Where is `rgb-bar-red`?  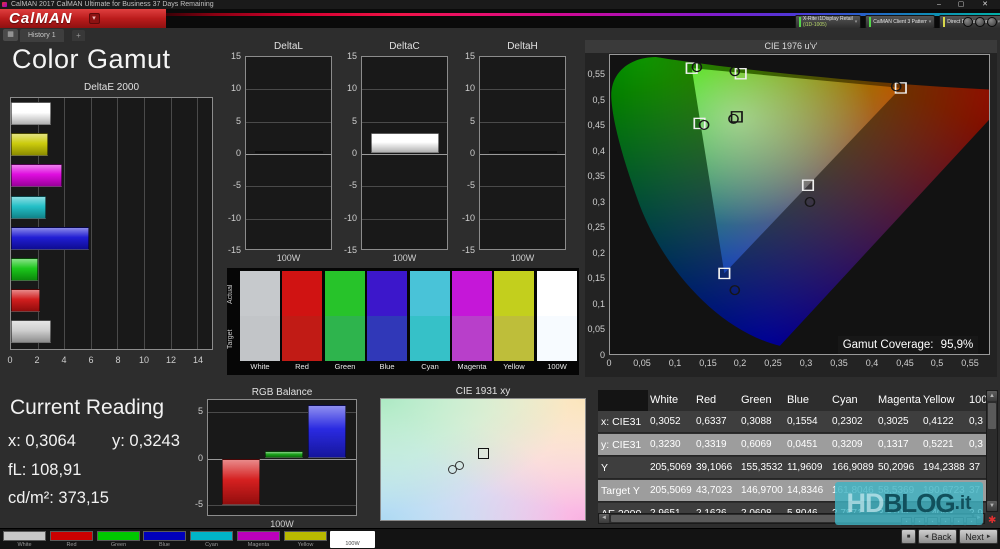
rgb-bar-red is located at coordinates (241, 482).